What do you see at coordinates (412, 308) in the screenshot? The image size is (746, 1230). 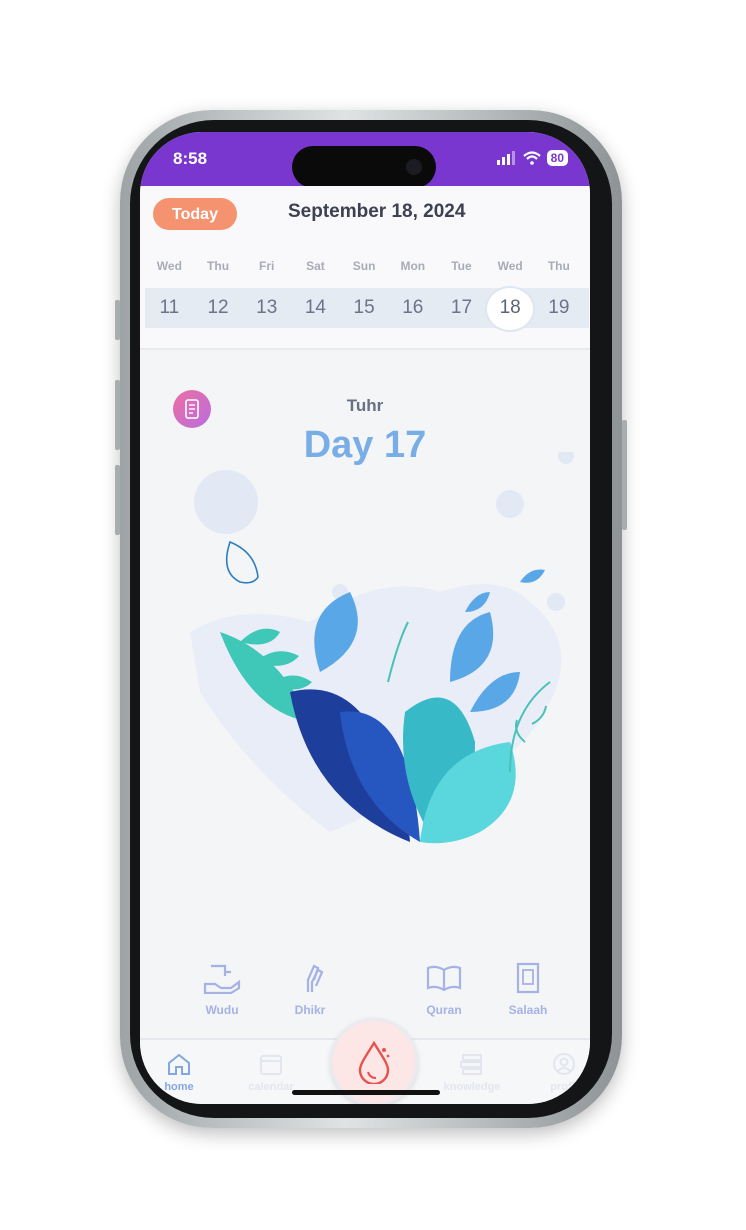 I see `day-cell: 16` at bounding box center [412, 308].